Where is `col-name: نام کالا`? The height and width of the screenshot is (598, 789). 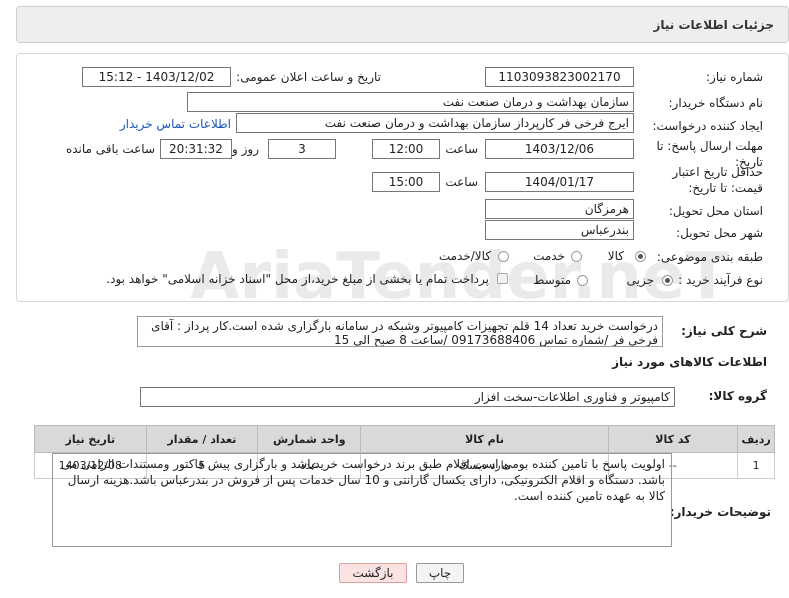
col-name: نام کالا is located at coordinates (484, 439).